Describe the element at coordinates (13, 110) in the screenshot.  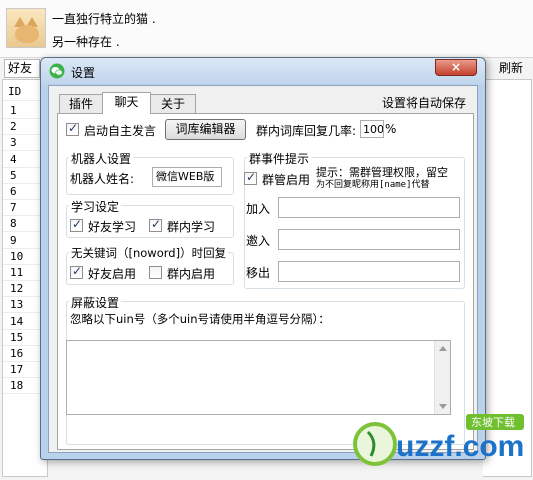
I see `list-row-id: 1` at that location.